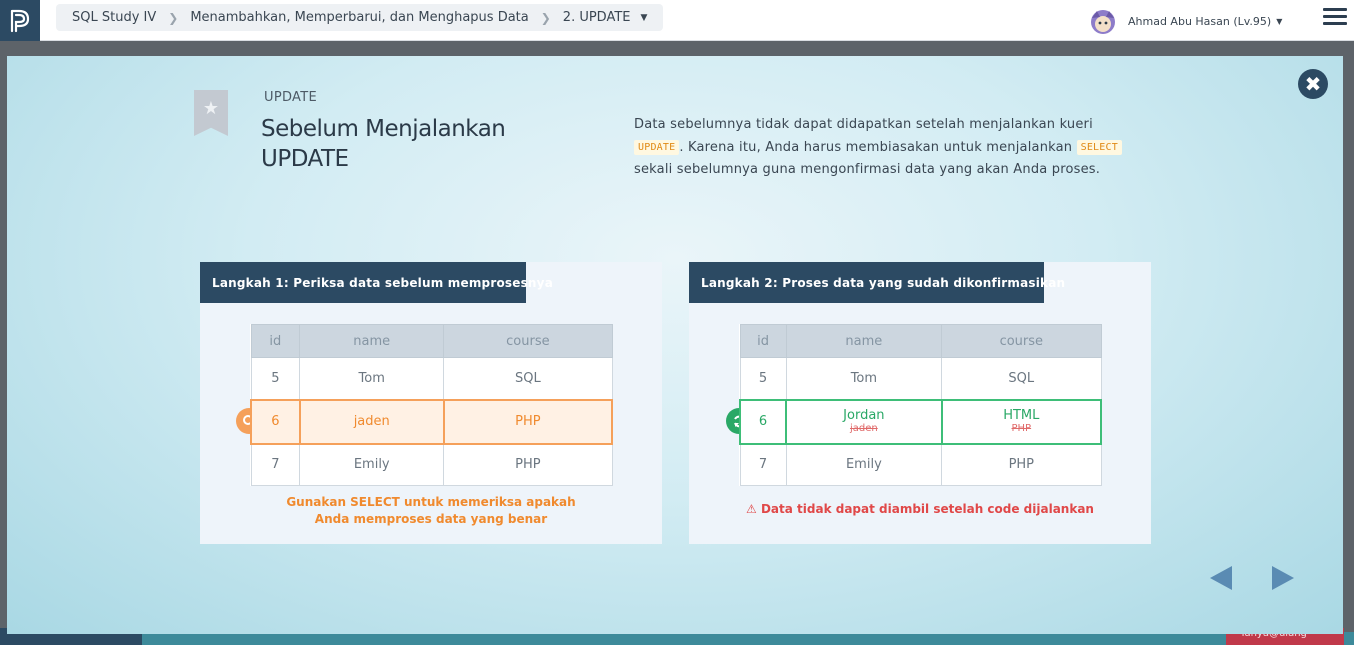 The width and height of the screenshot is (1354, 645). What do you see at coordinates (1221, 578) in the screenshot?
I see `previous-slide-icon` at bounding box center [1221, 578].